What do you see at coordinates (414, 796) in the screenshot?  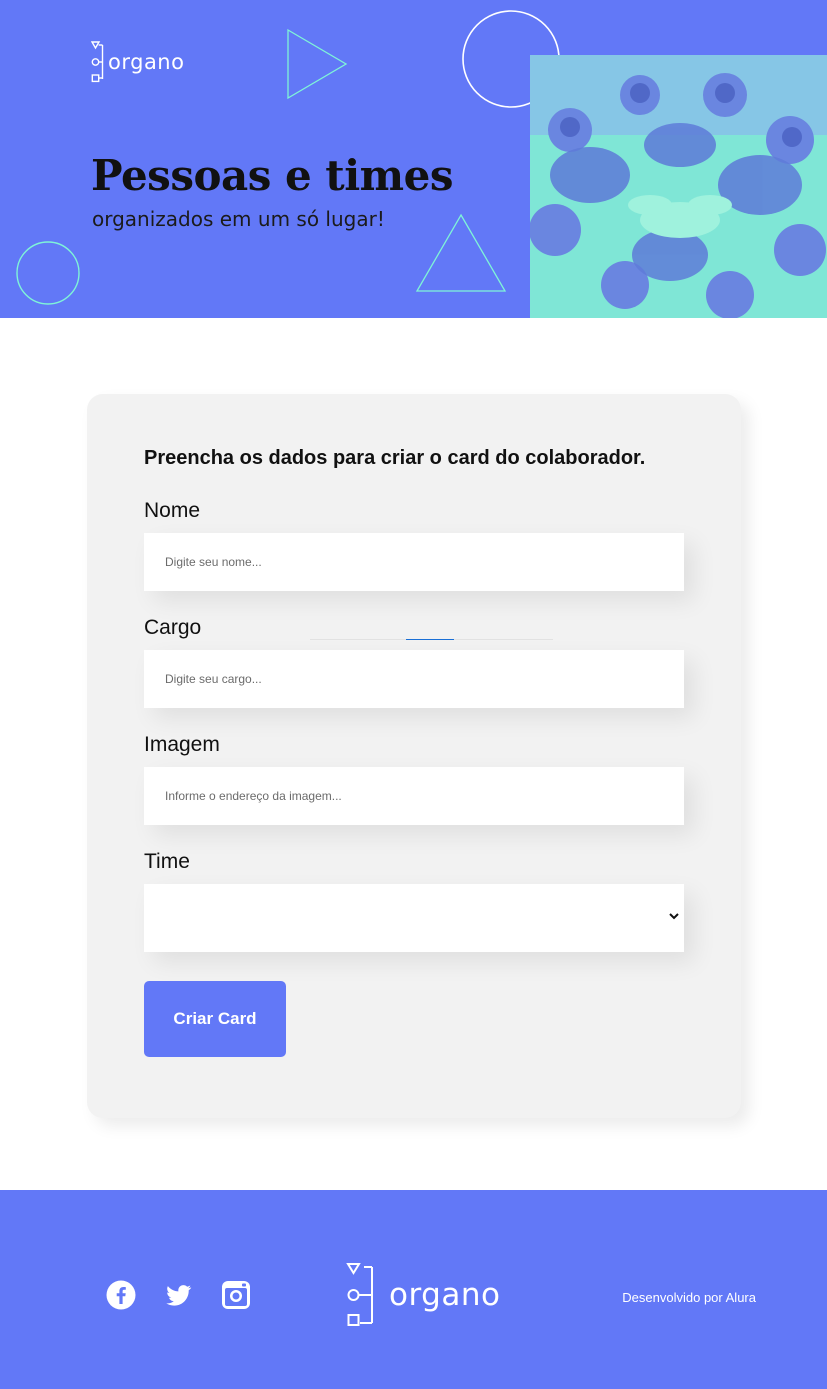 I see `image-url-input` at bounding box center [414, 796].